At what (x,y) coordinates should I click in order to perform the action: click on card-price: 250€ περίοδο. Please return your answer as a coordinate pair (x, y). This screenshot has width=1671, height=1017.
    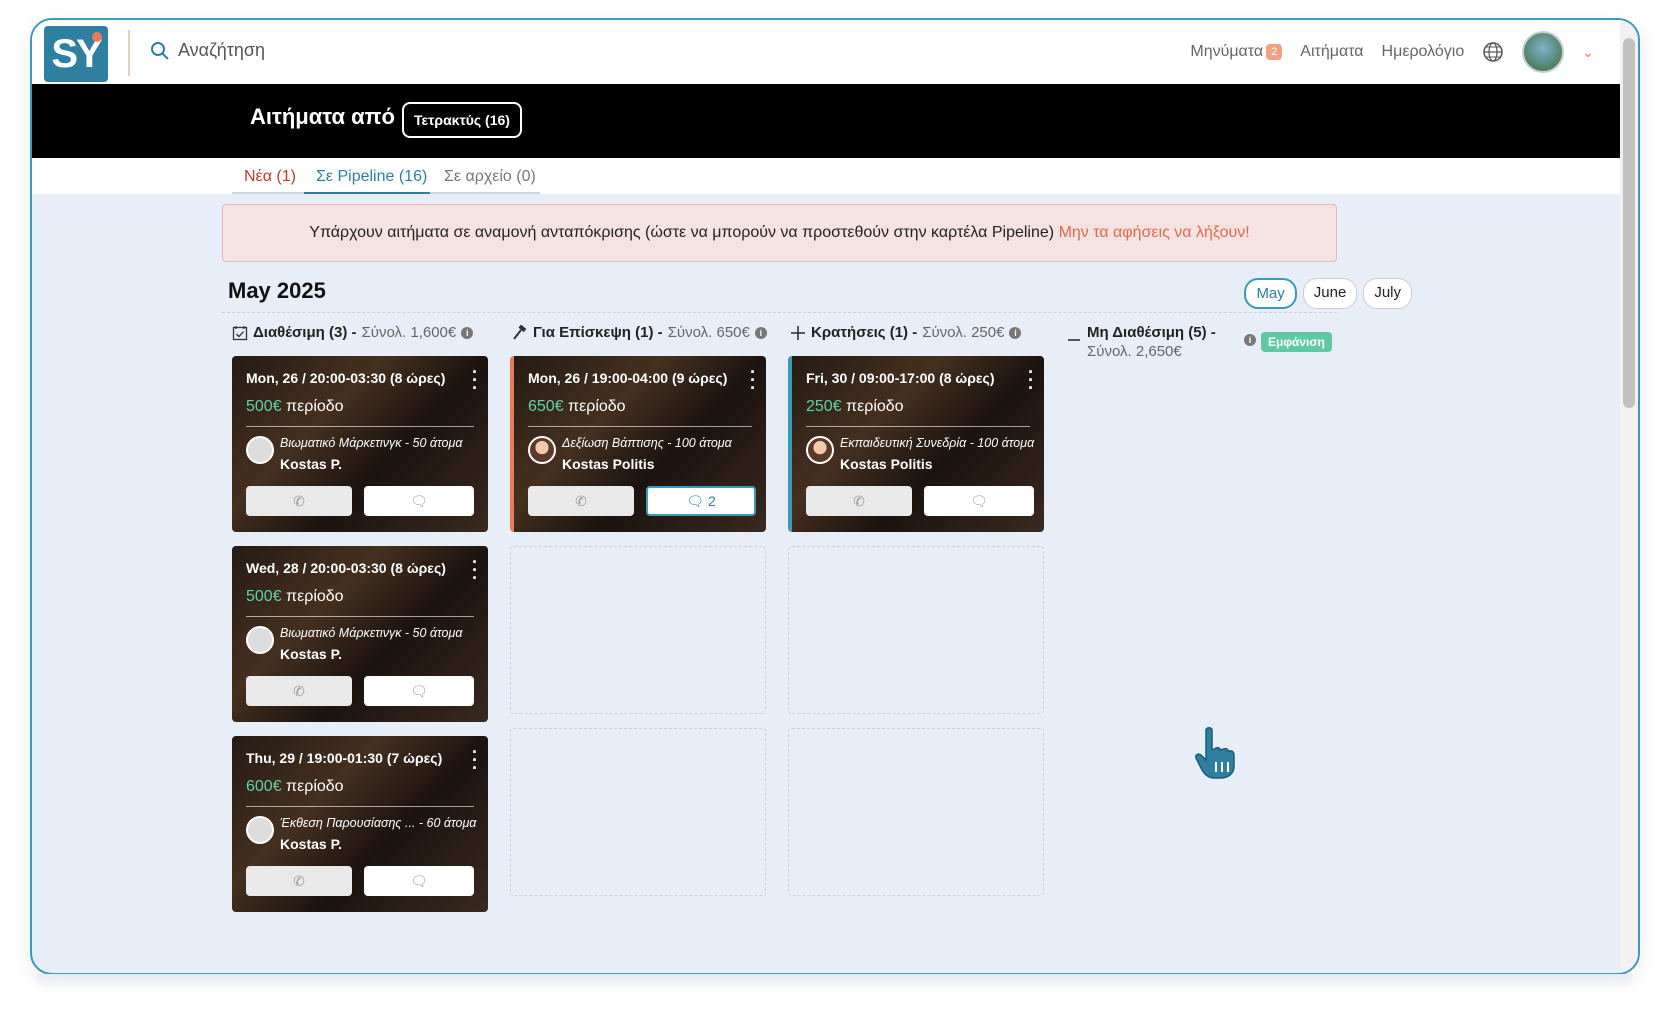
    Looking at the image, I should click on (855, 407).